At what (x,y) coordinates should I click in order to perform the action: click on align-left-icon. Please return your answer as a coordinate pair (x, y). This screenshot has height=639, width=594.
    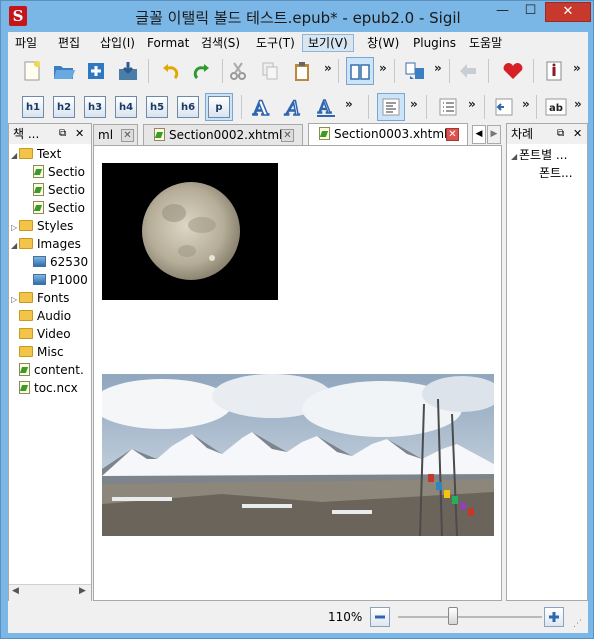
    Looking at the image, I should click on (391, 107).